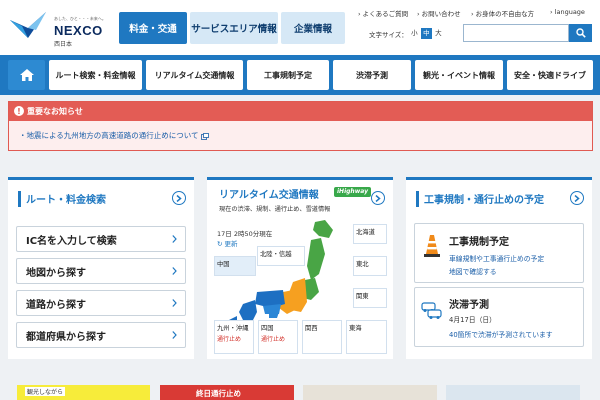  Describe the element at coordinates (370, 266) in the screenshot. I see `region-tohoku: 東北` at that location.